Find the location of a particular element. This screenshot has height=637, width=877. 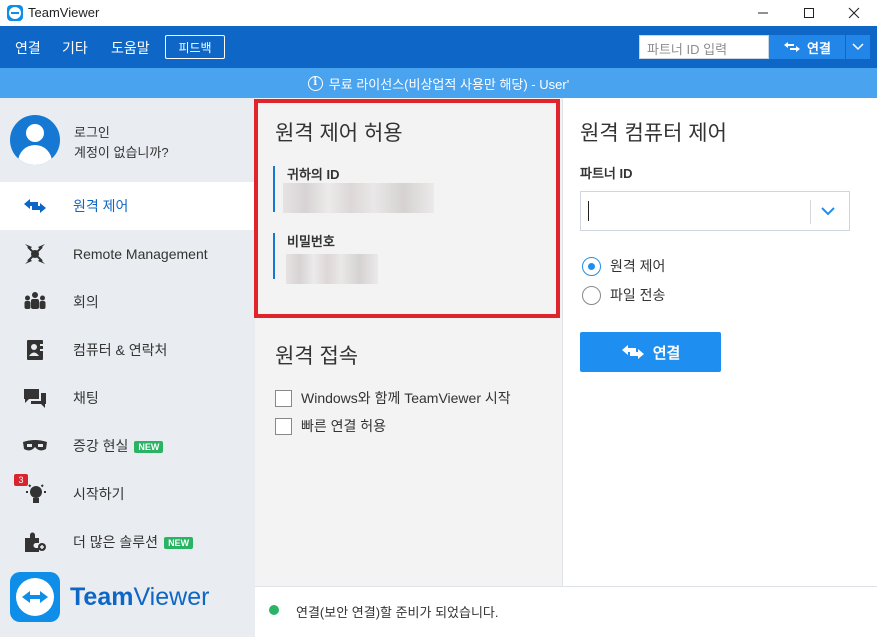

connect-button-label: 연결 is located at coordinates (666, 353).